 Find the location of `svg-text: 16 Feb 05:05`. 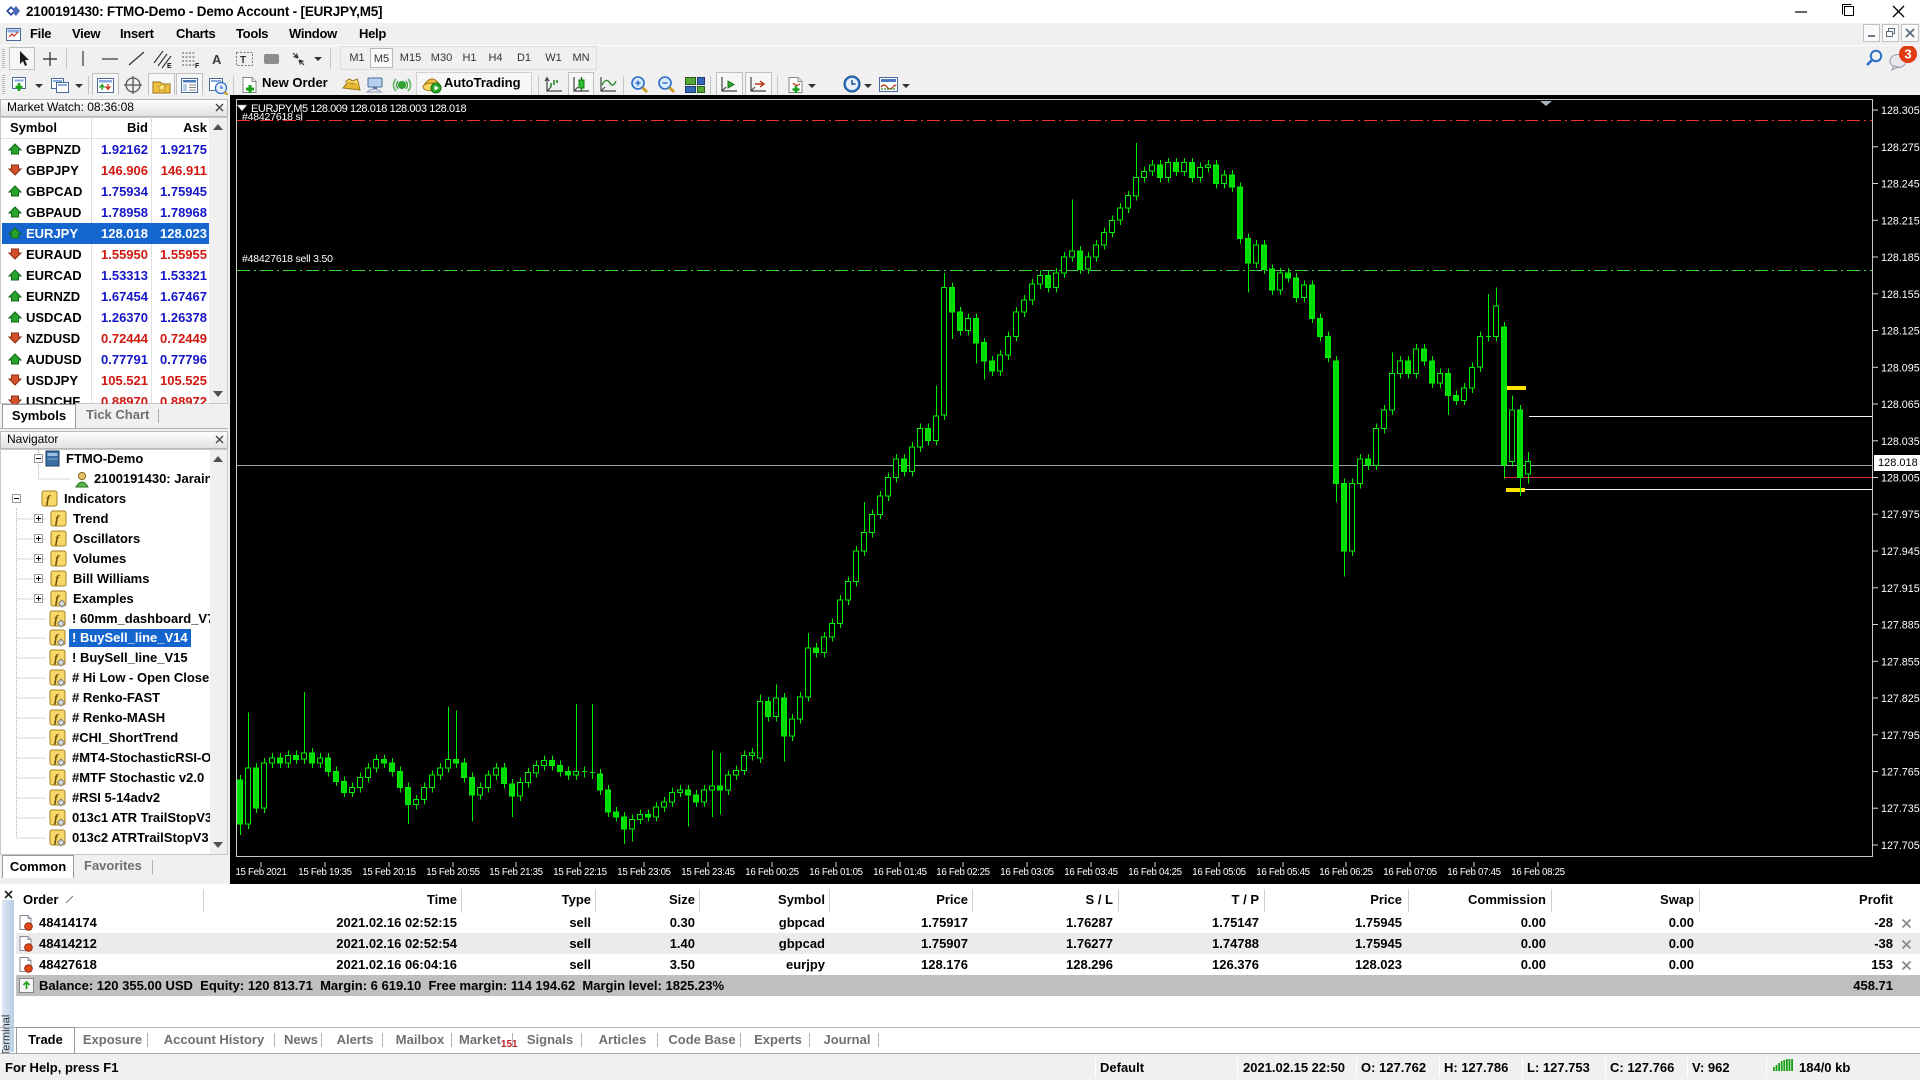

svg-text: 16 Feb 05:05 is located at coordinates (1219, 872).